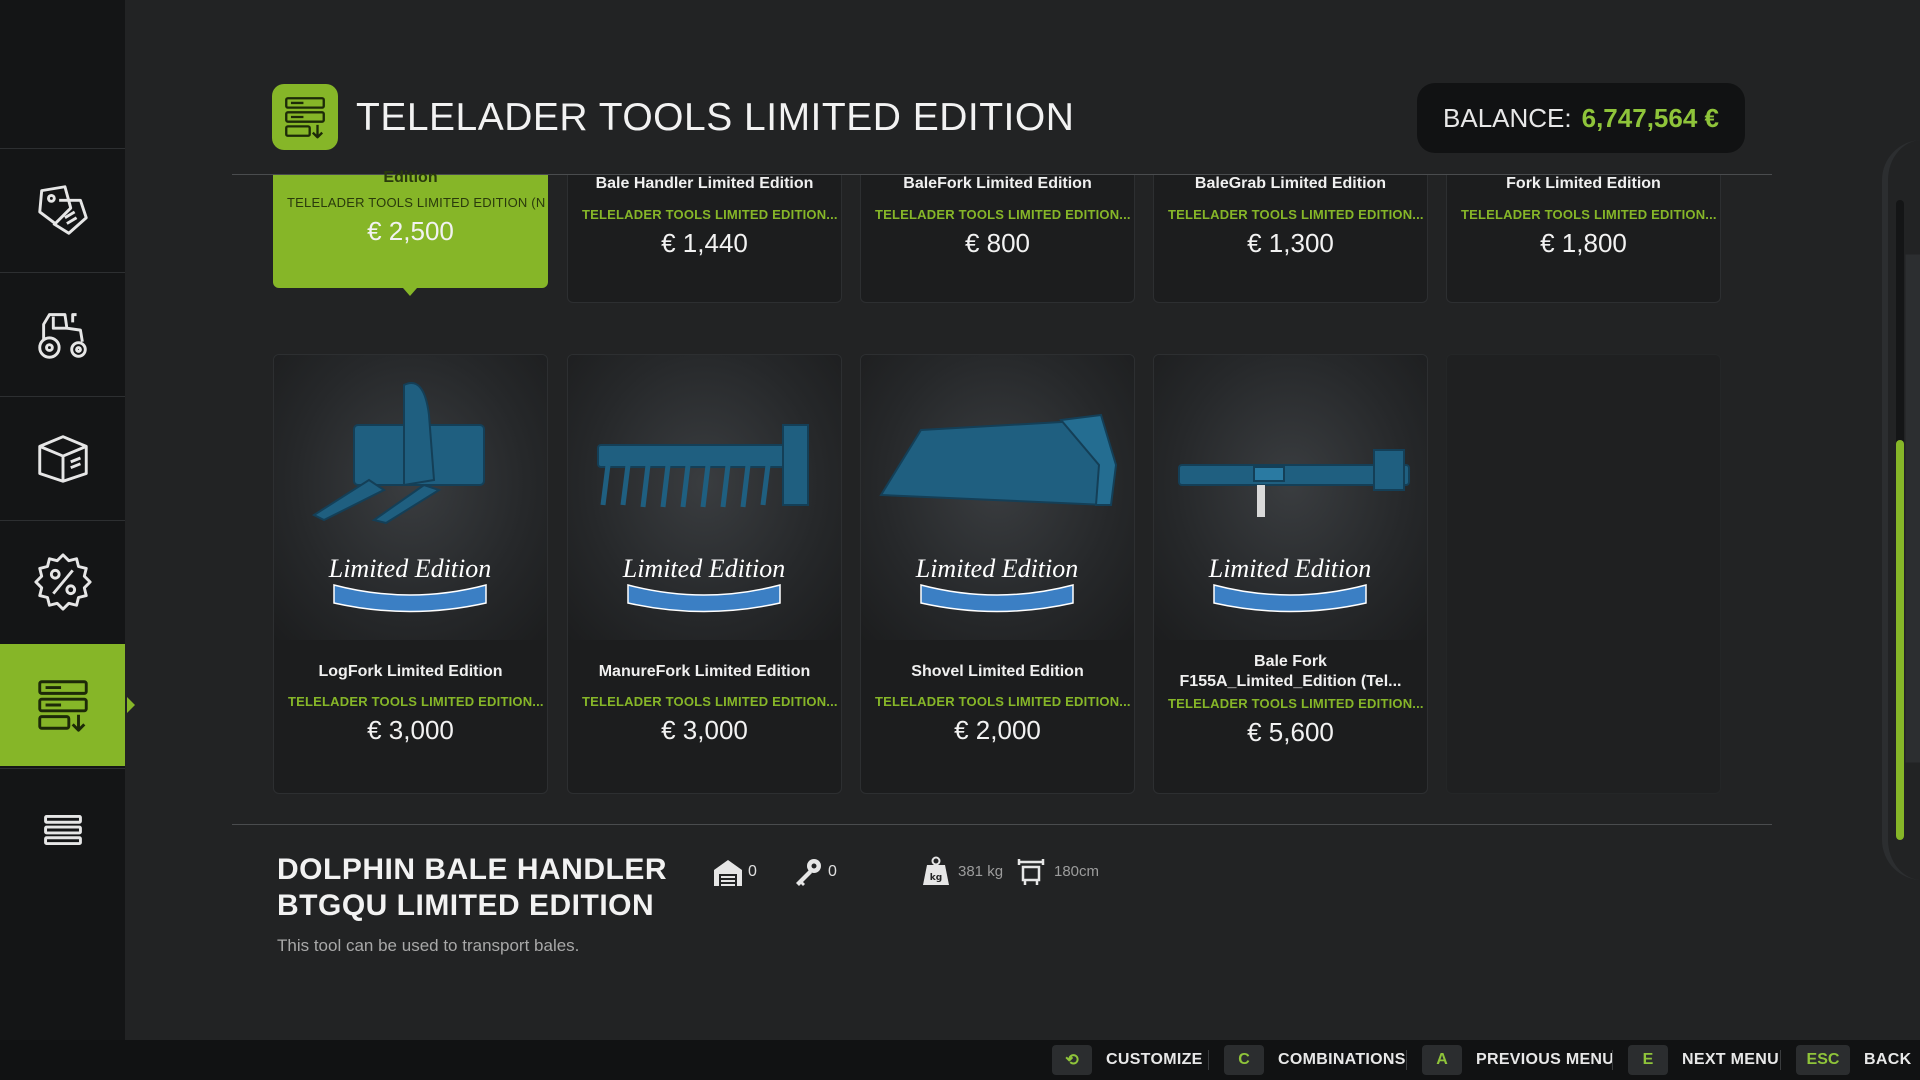  What do you see at coordinates (832, 871) in the screenshot?
I see `leased-count: 0` at bounding box center [832, 871].